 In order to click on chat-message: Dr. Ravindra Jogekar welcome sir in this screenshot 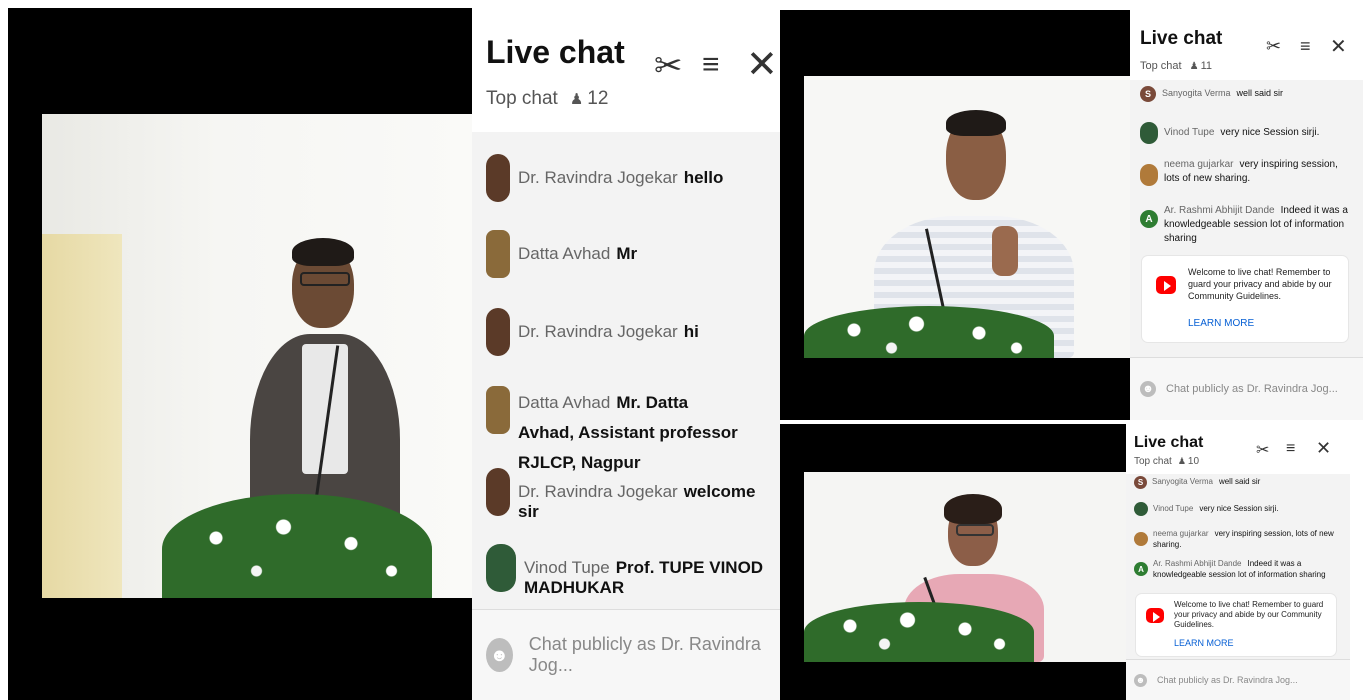, I will do `click(626, 495)`.